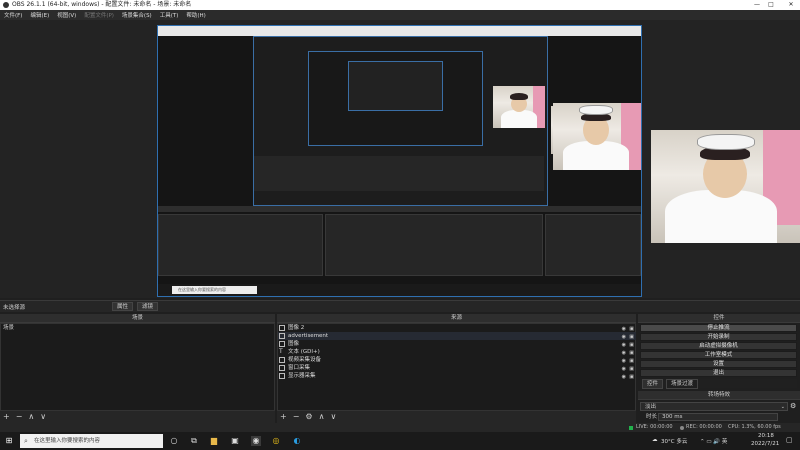 The height and width of the screenshot is (450, 800). I want to click on add-scene-button: +, so click(6, 417).